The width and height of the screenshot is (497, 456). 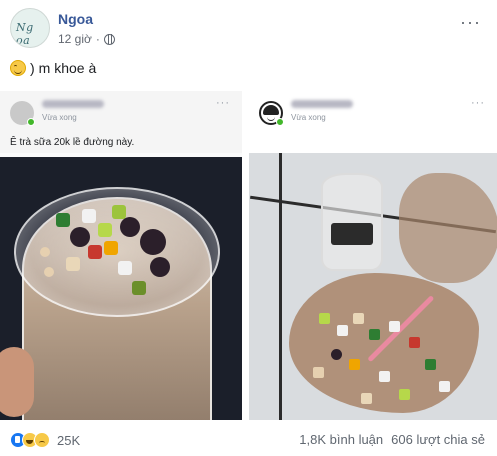 What do you see at coordinates (75, 39) in the screenshot?
I see `post-timestamp: 12 giờ` at bounding box center [75, 39].